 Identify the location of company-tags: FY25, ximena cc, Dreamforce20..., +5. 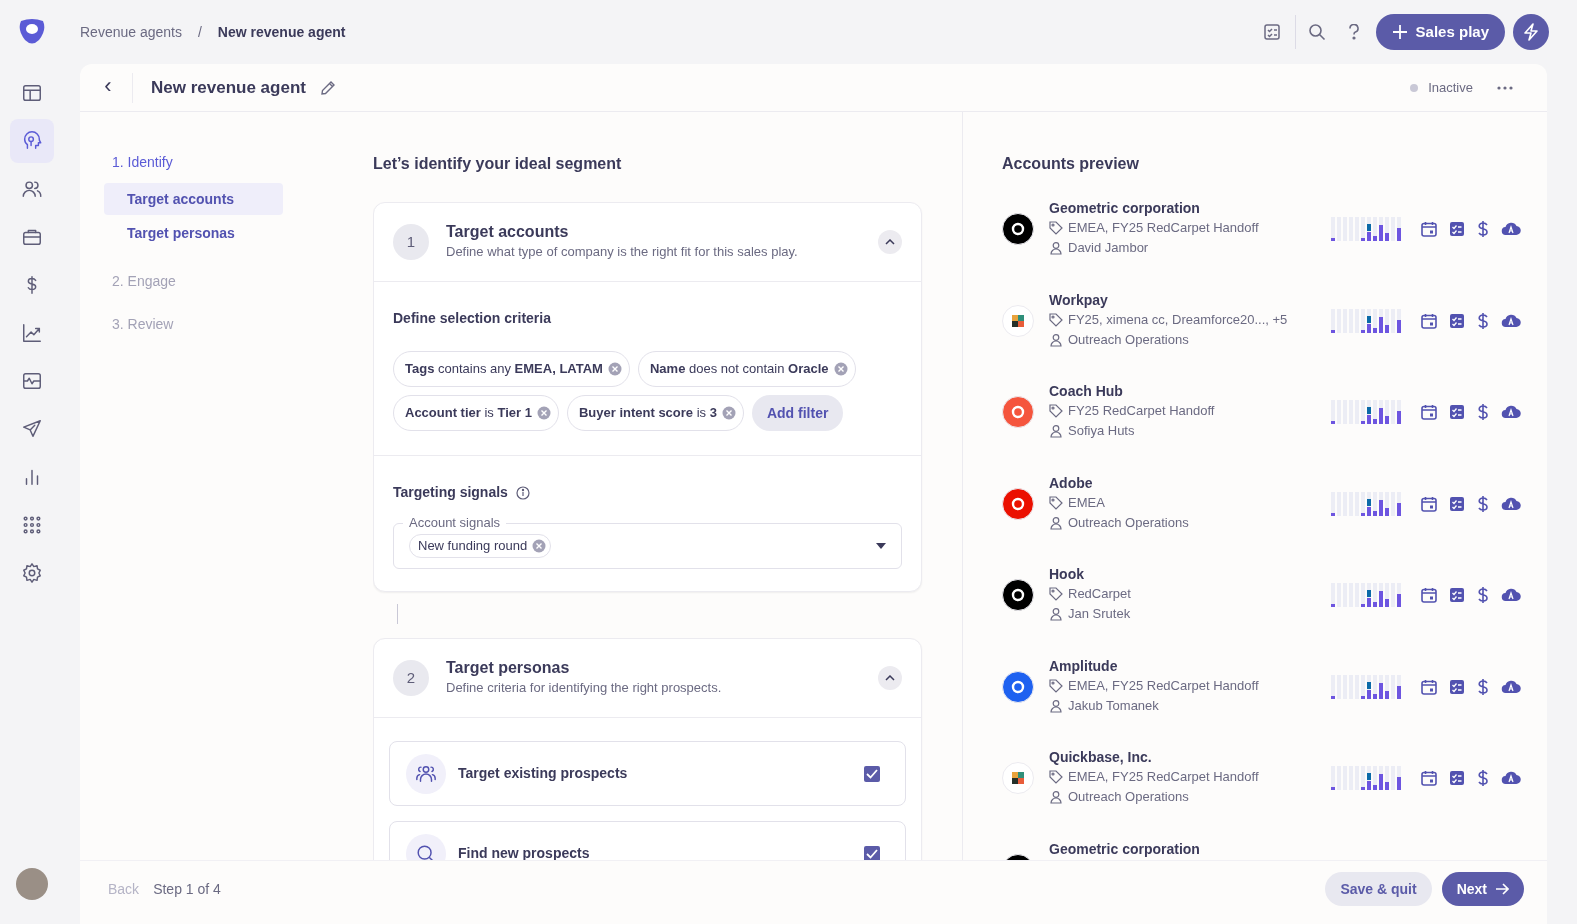
(1178, 319).